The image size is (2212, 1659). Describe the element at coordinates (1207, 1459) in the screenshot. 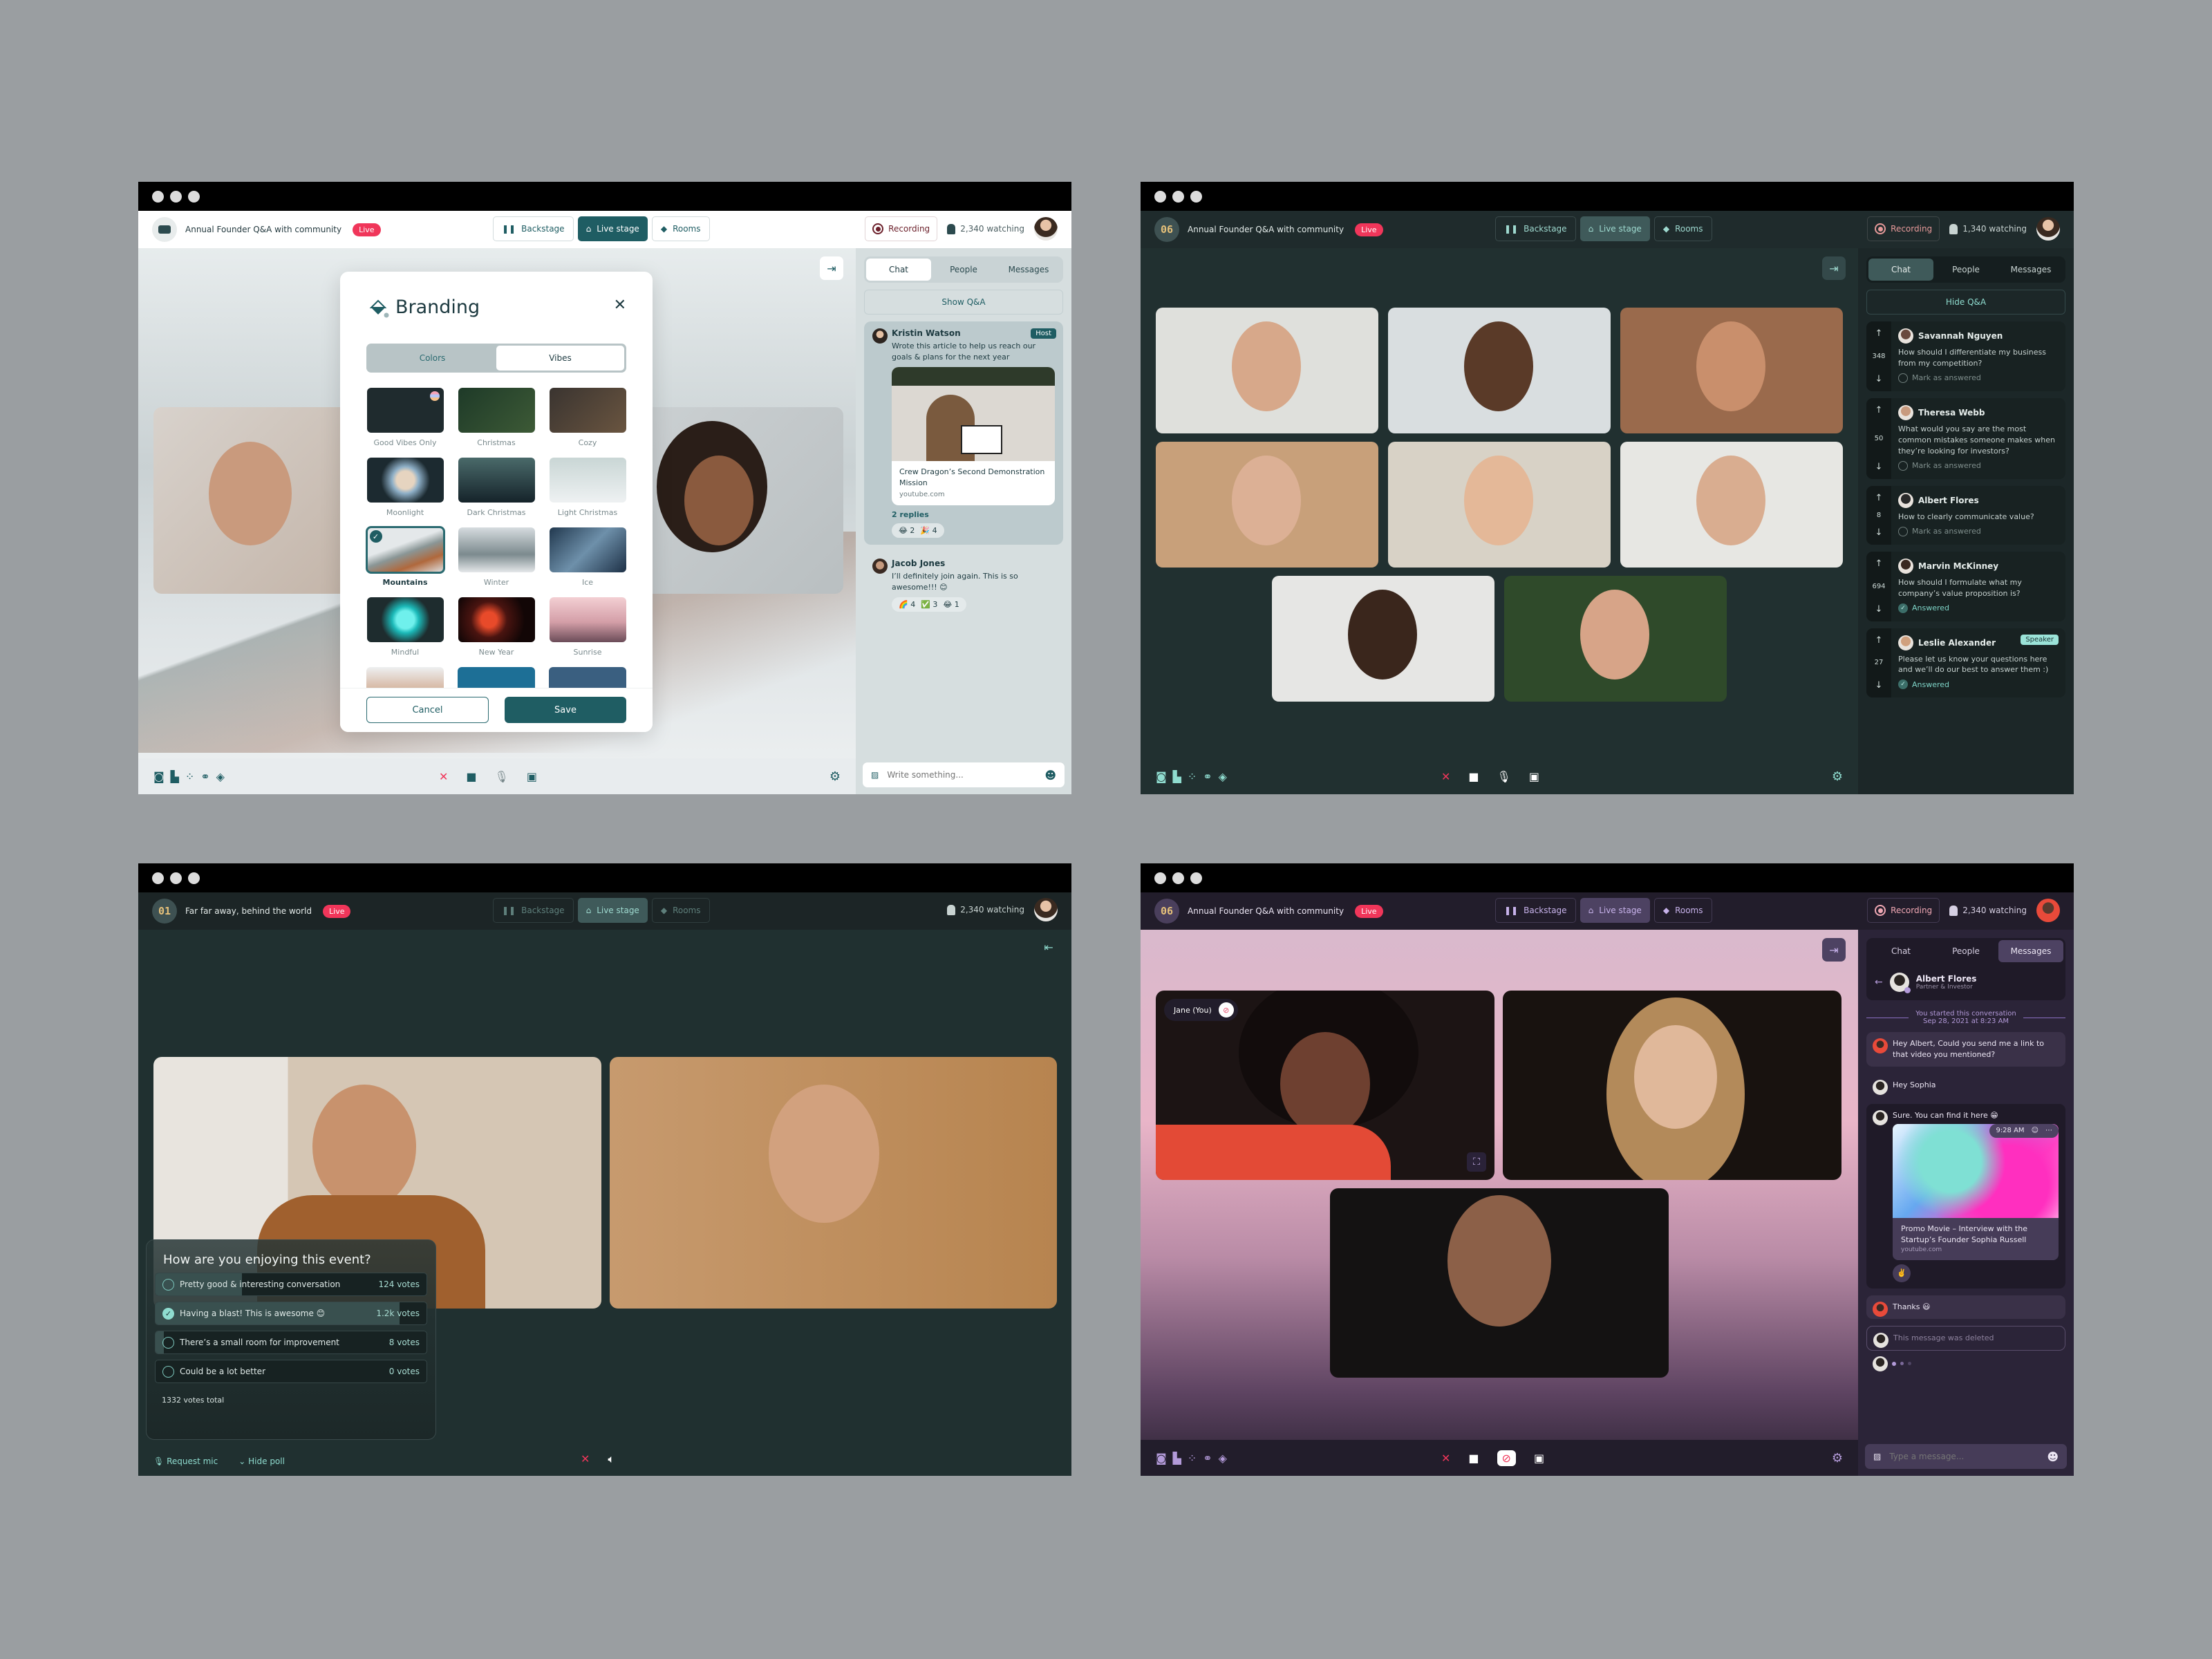

I see `link-icon: ⚭` at that location.